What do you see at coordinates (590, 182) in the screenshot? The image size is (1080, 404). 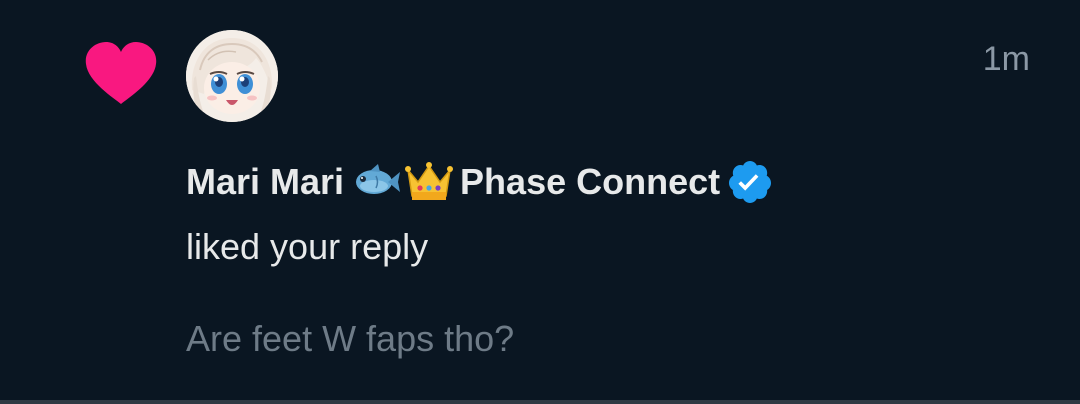 I see `display-name-suffix: Phase Connect` at bounding box center [590, 182].